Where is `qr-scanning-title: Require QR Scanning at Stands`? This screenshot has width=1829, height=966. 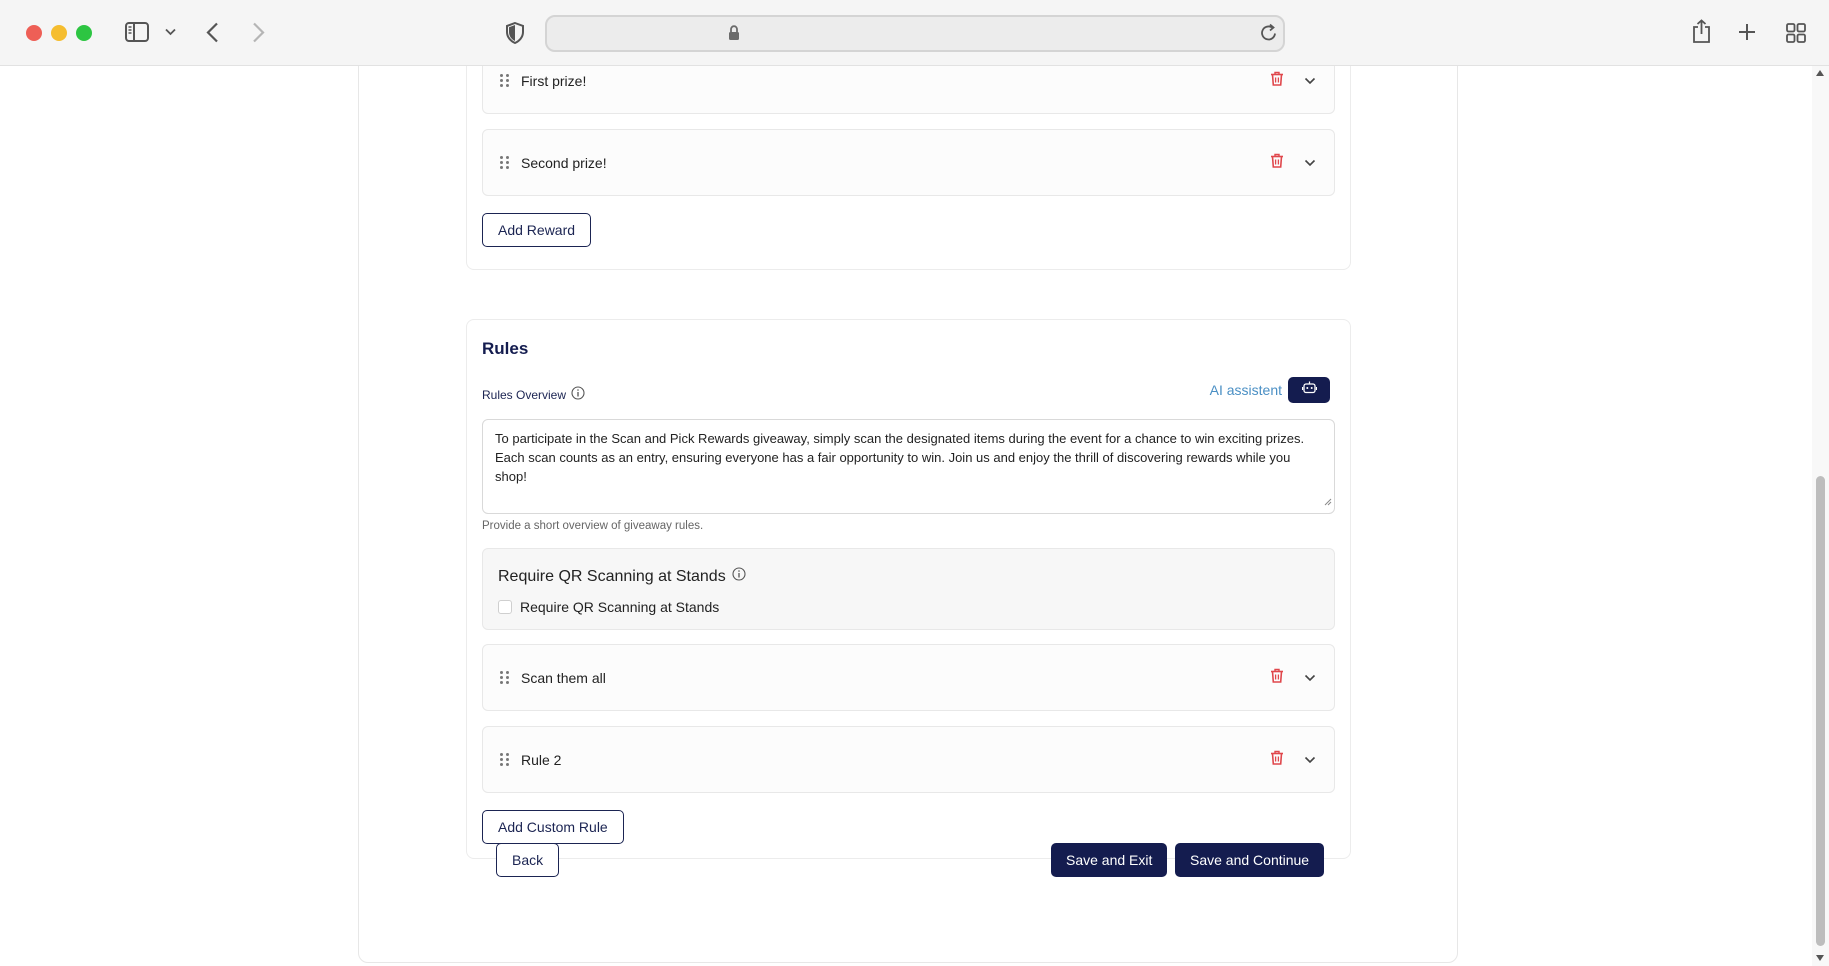 qr-scanning-title: Require QR Scanning at Stands is located at coordinates (622, 576).